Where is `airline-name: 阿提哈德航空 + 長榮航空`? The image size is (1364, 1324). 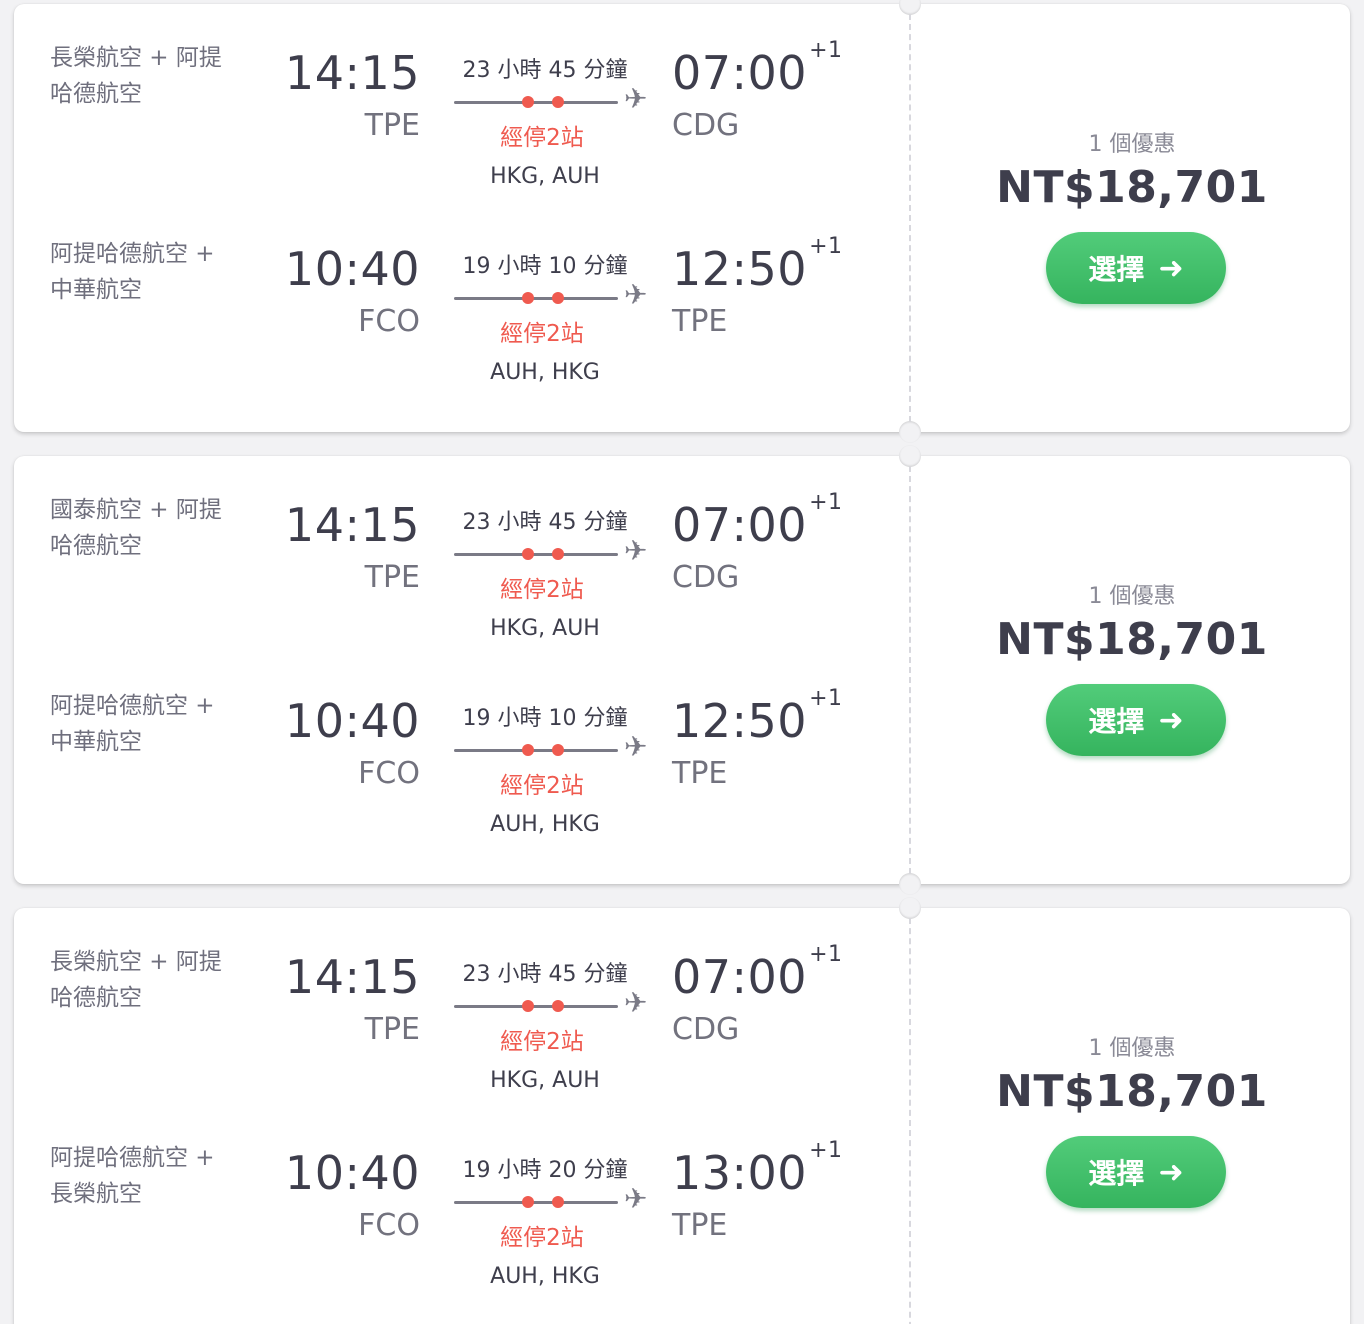
airline-name: 阿提哈德航空 + 長榮航空 is located at coordinates (132, 1176).